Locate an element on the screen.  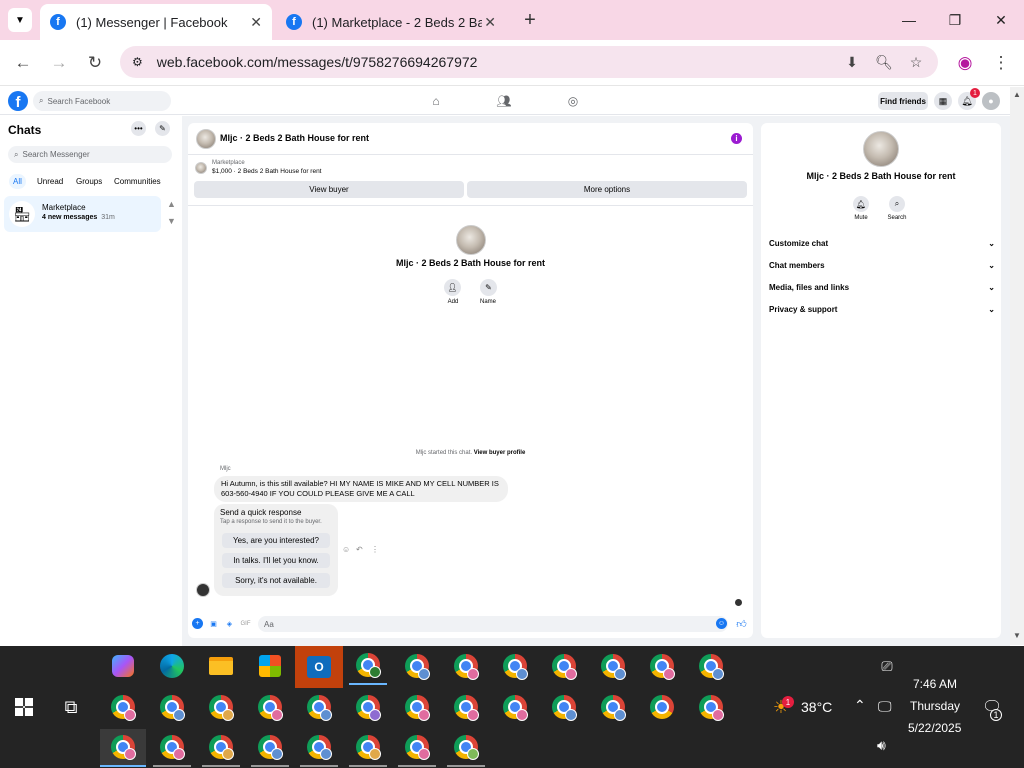
clock-time: 7:46 AM is located at coordinates (935, 684).